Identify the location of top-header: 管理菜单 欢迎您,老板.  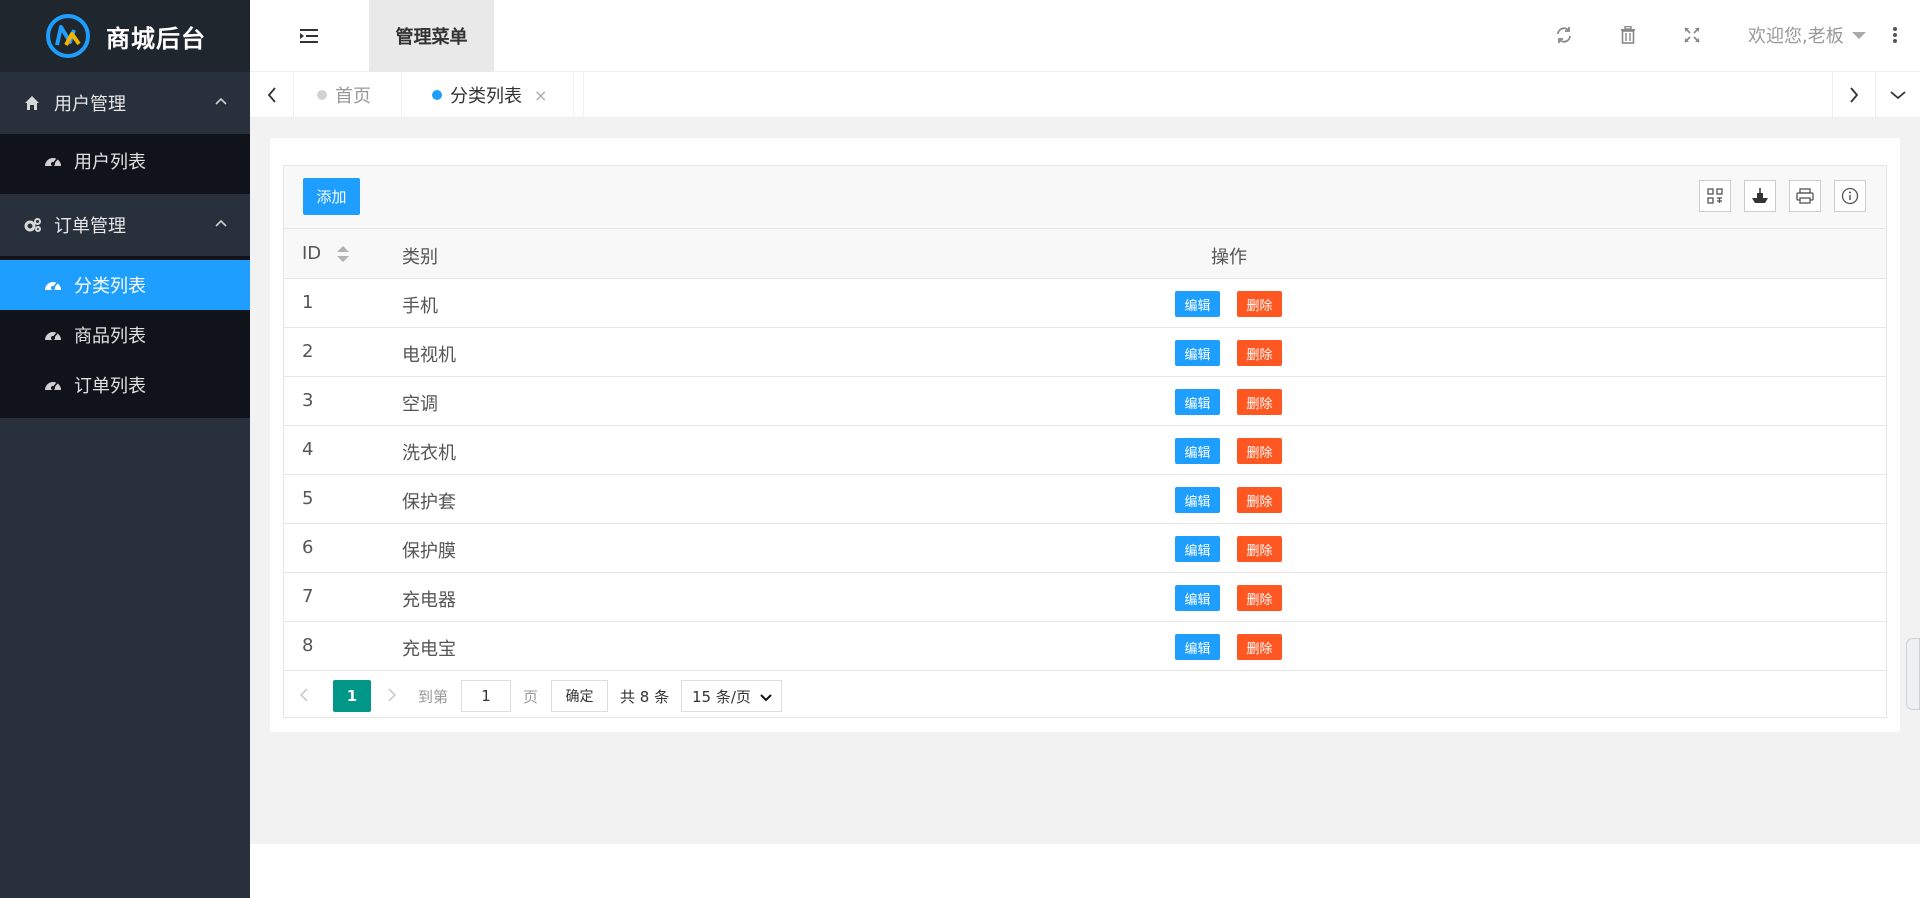
(1085, 36).